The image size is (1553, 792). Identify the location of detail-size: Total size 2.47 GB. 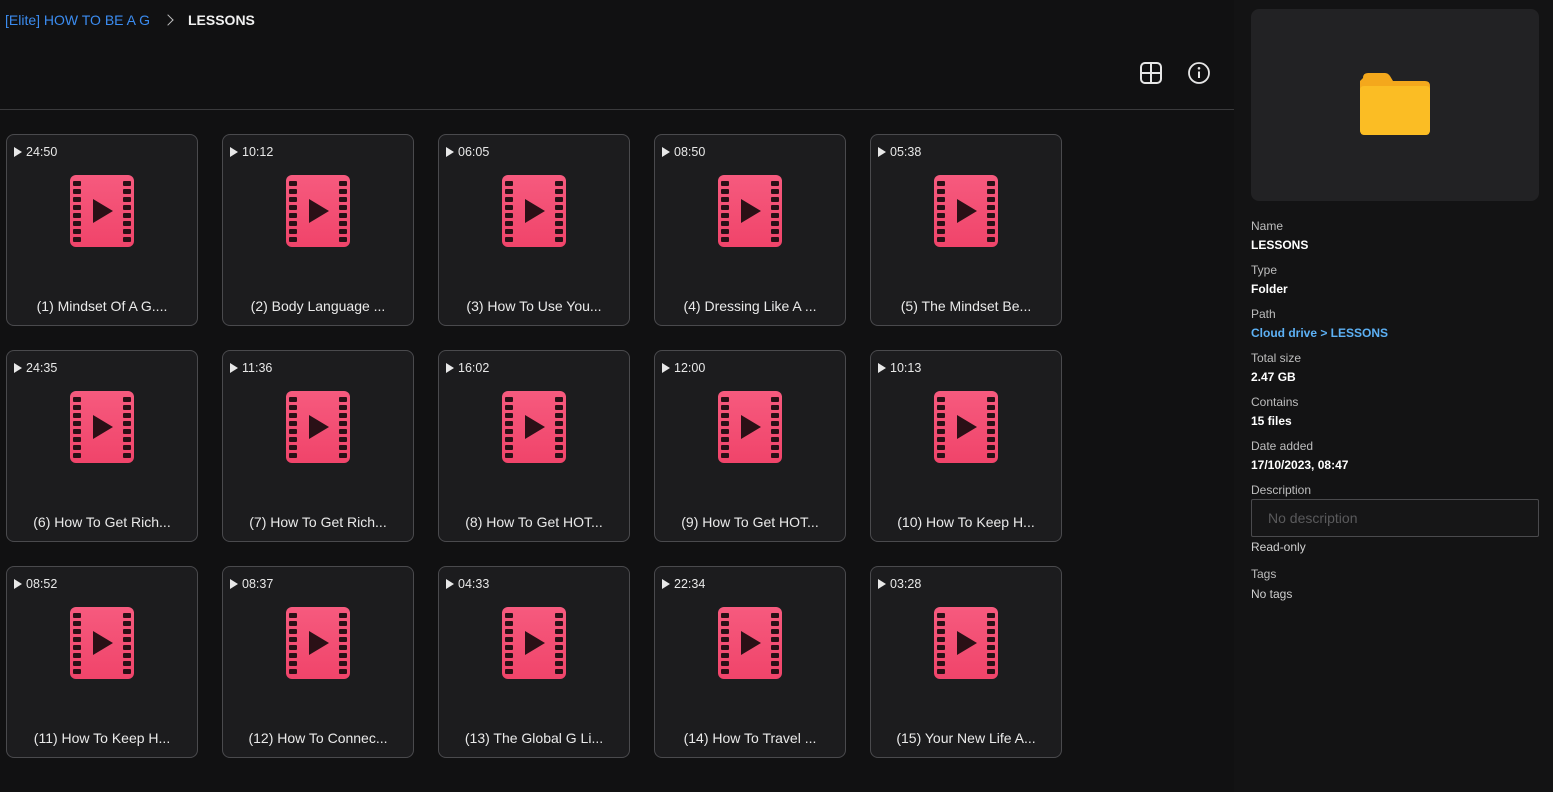
(1276, 367).